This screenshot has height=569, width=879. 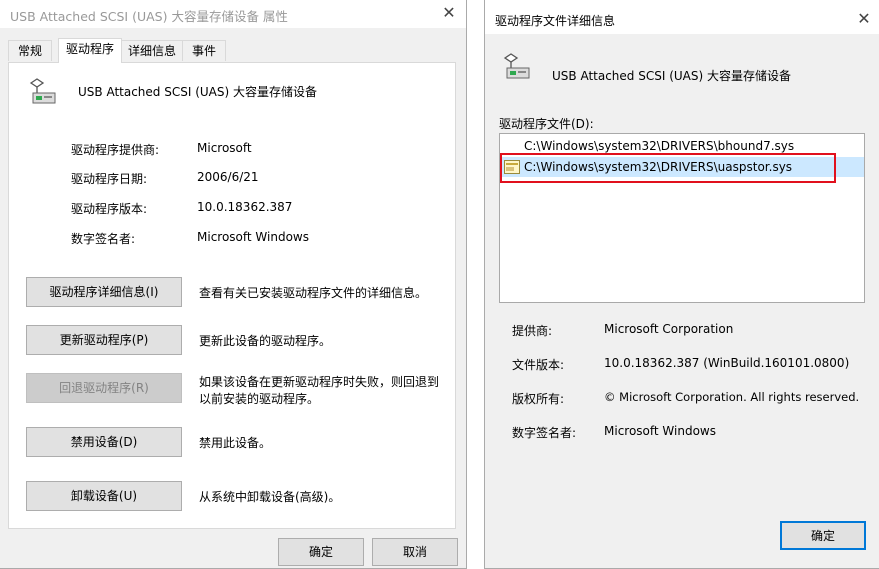 What do you see at coordinates (109, 179) in the screenshot?
I see `date-label: 驱动程序日期:` at bounding box center [109, 179].